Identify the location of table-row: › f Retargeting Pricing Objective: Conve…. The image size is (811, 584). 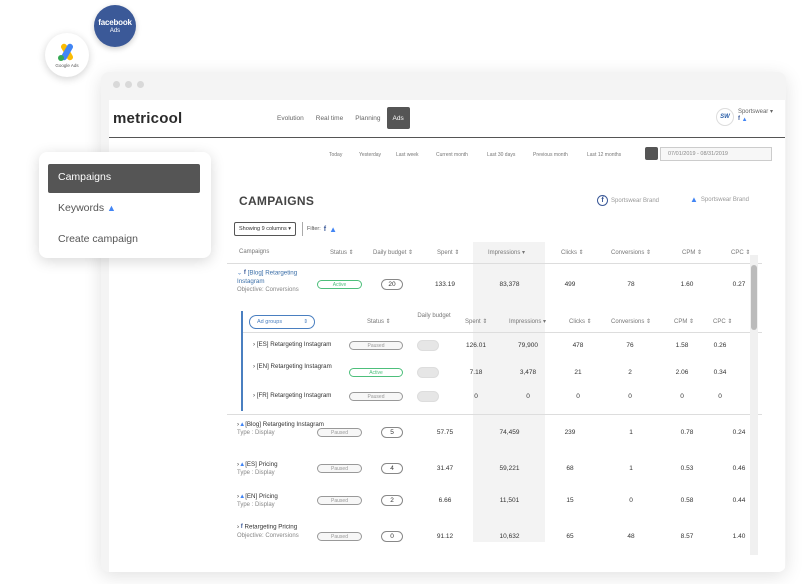
(494, 538).